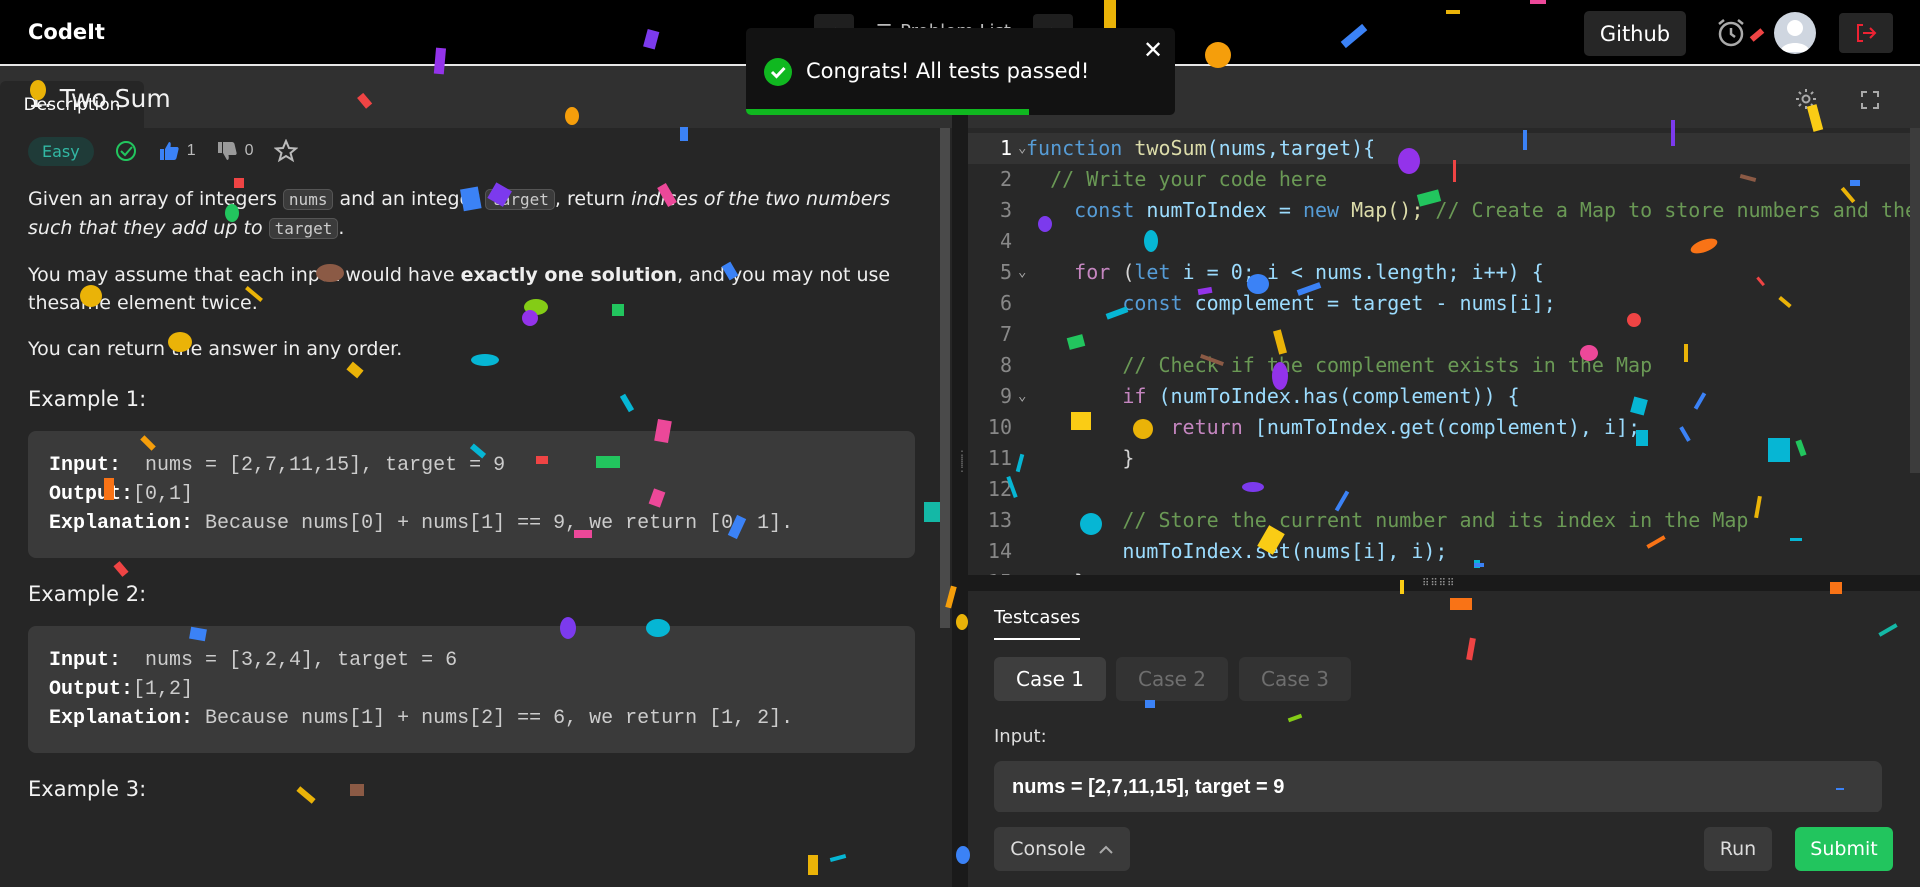  Describe the element at coordinates (1444, 849) in the screenshot. I see `action-bar: Console Run Submit` at that location.